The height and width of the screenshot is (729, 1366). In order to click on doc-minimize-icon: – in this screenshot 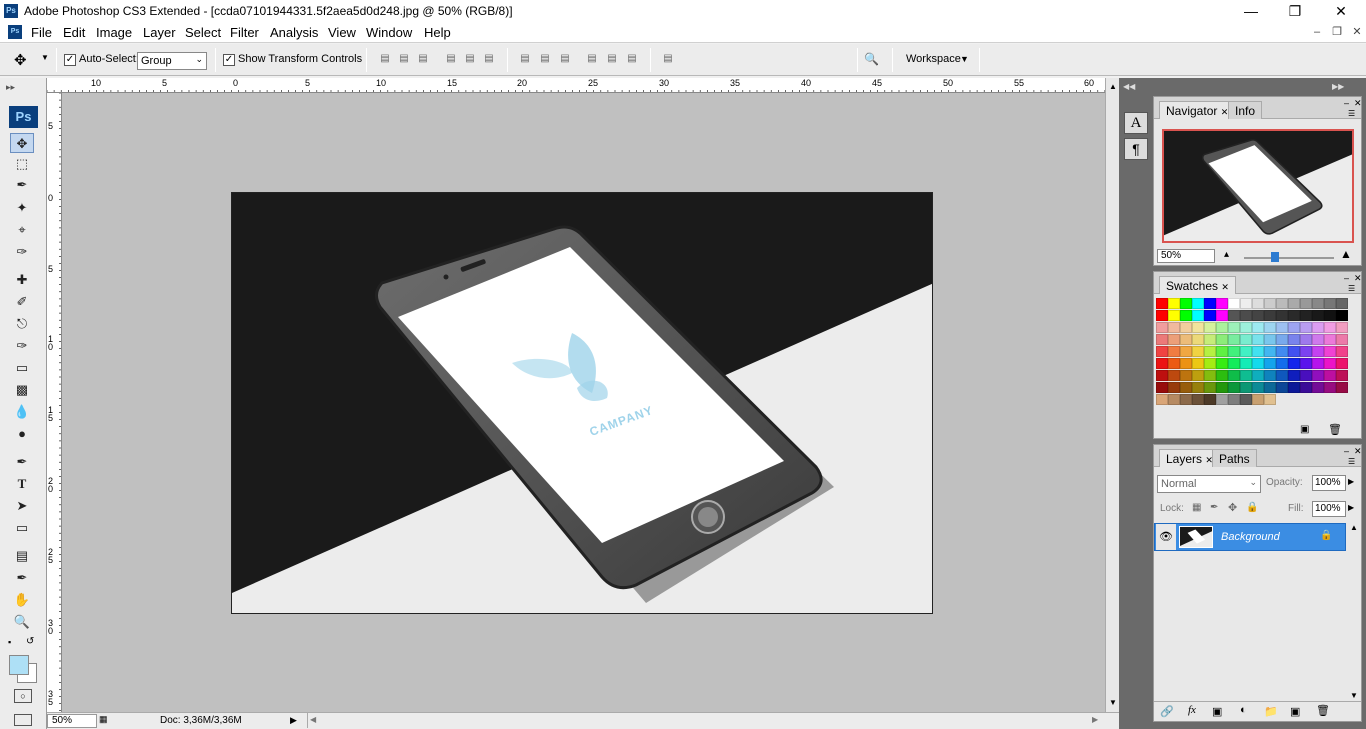, I will do `click(1317, 32)`.